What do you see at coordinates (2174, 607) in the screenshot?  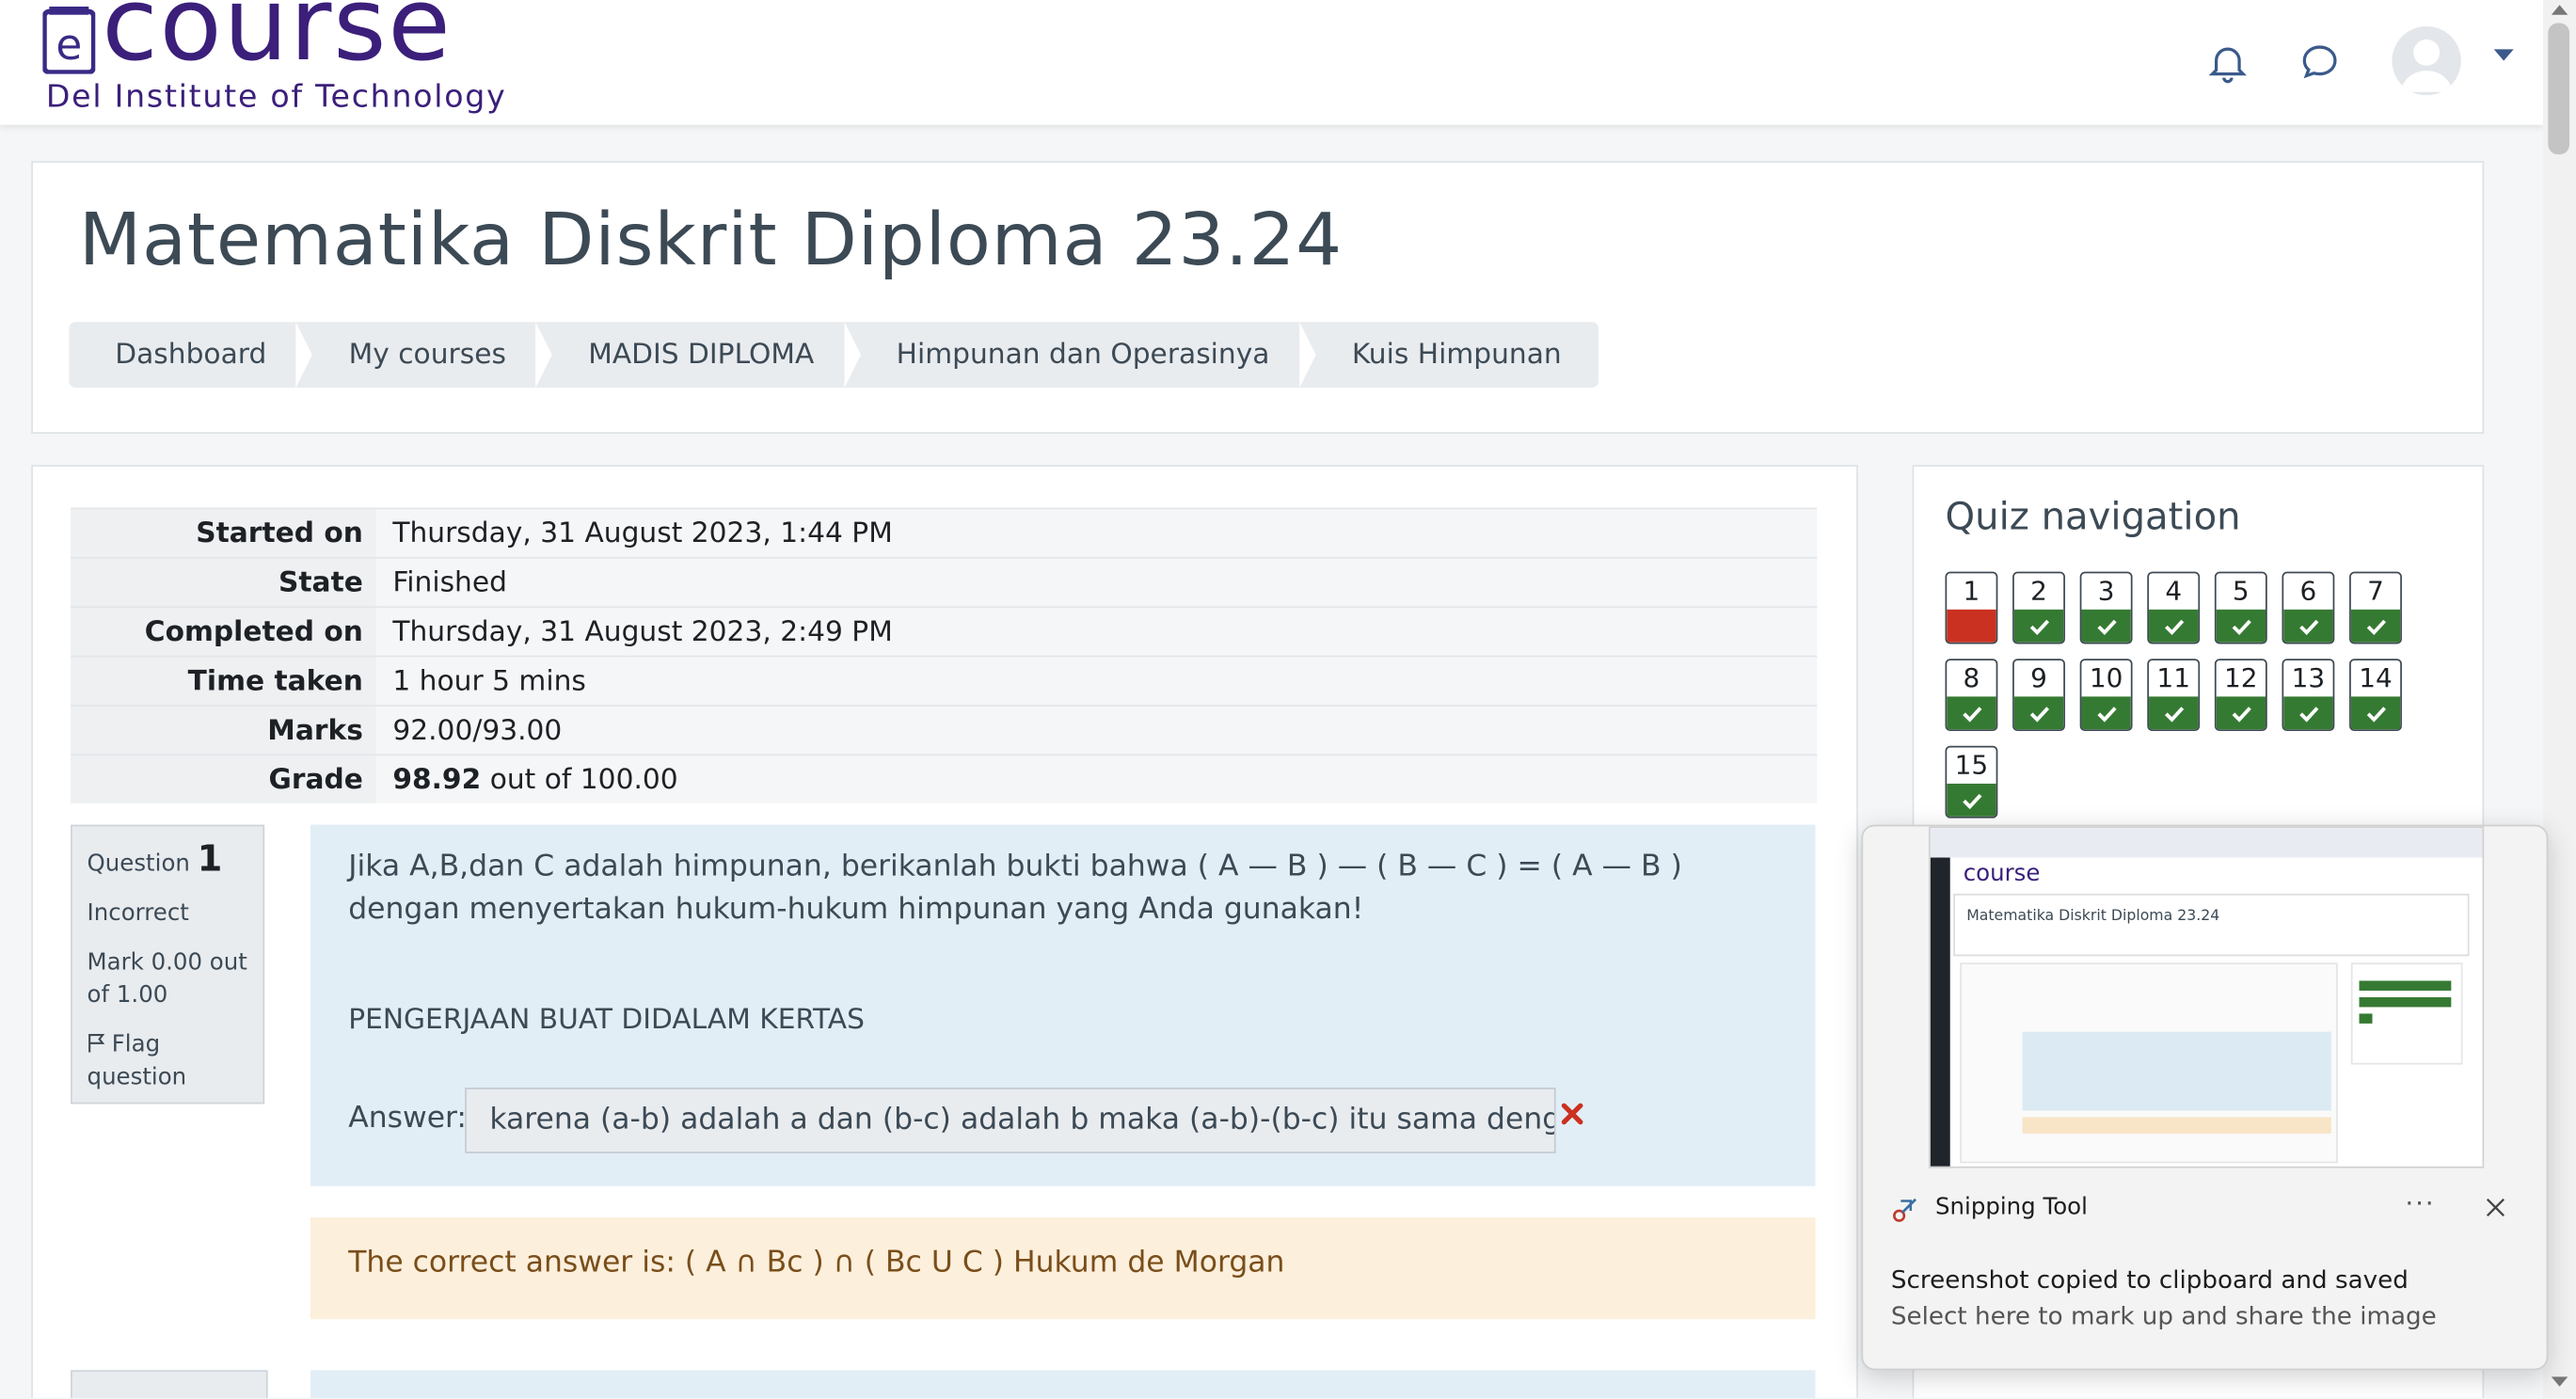 I see `quiz-nav-question-4: 4` at bounding box center [2174, 607].